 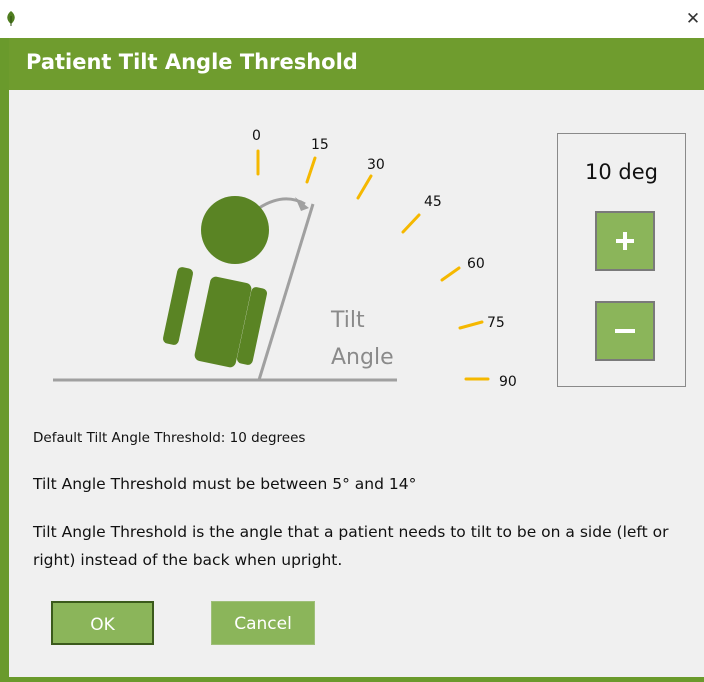 I want to click on tilt-label-line1: Tilt, so click(x=347, y=320).